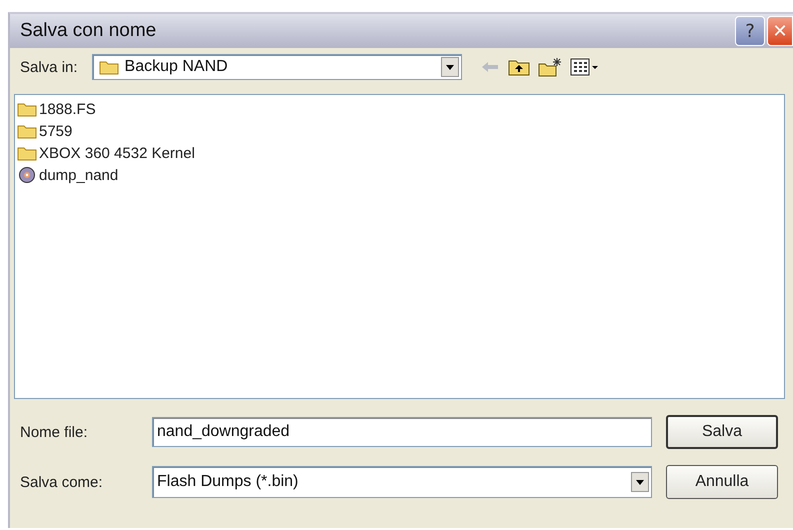 This screenshot has width=793, height=530. What do you see at coordinates (27, 175) in the screenshot?
I see `disc-icon` at bounding box center [27, 175].